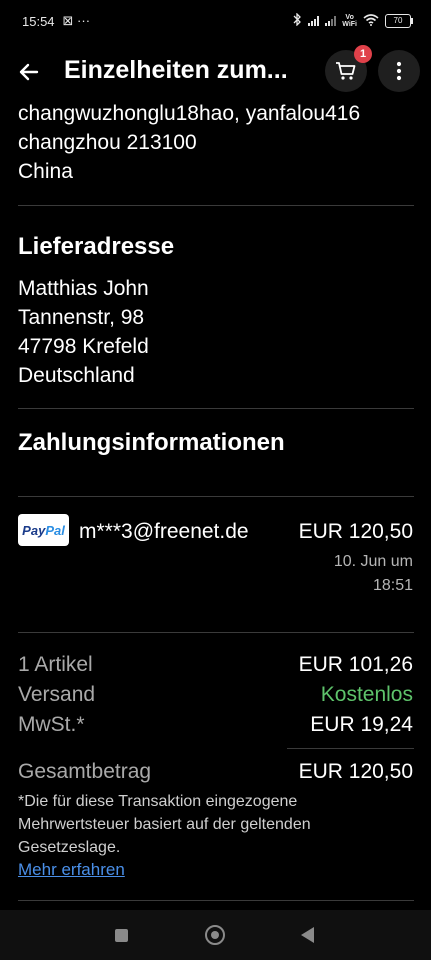  I want to click on vat-label: MwSt.*, so click(51, 724).